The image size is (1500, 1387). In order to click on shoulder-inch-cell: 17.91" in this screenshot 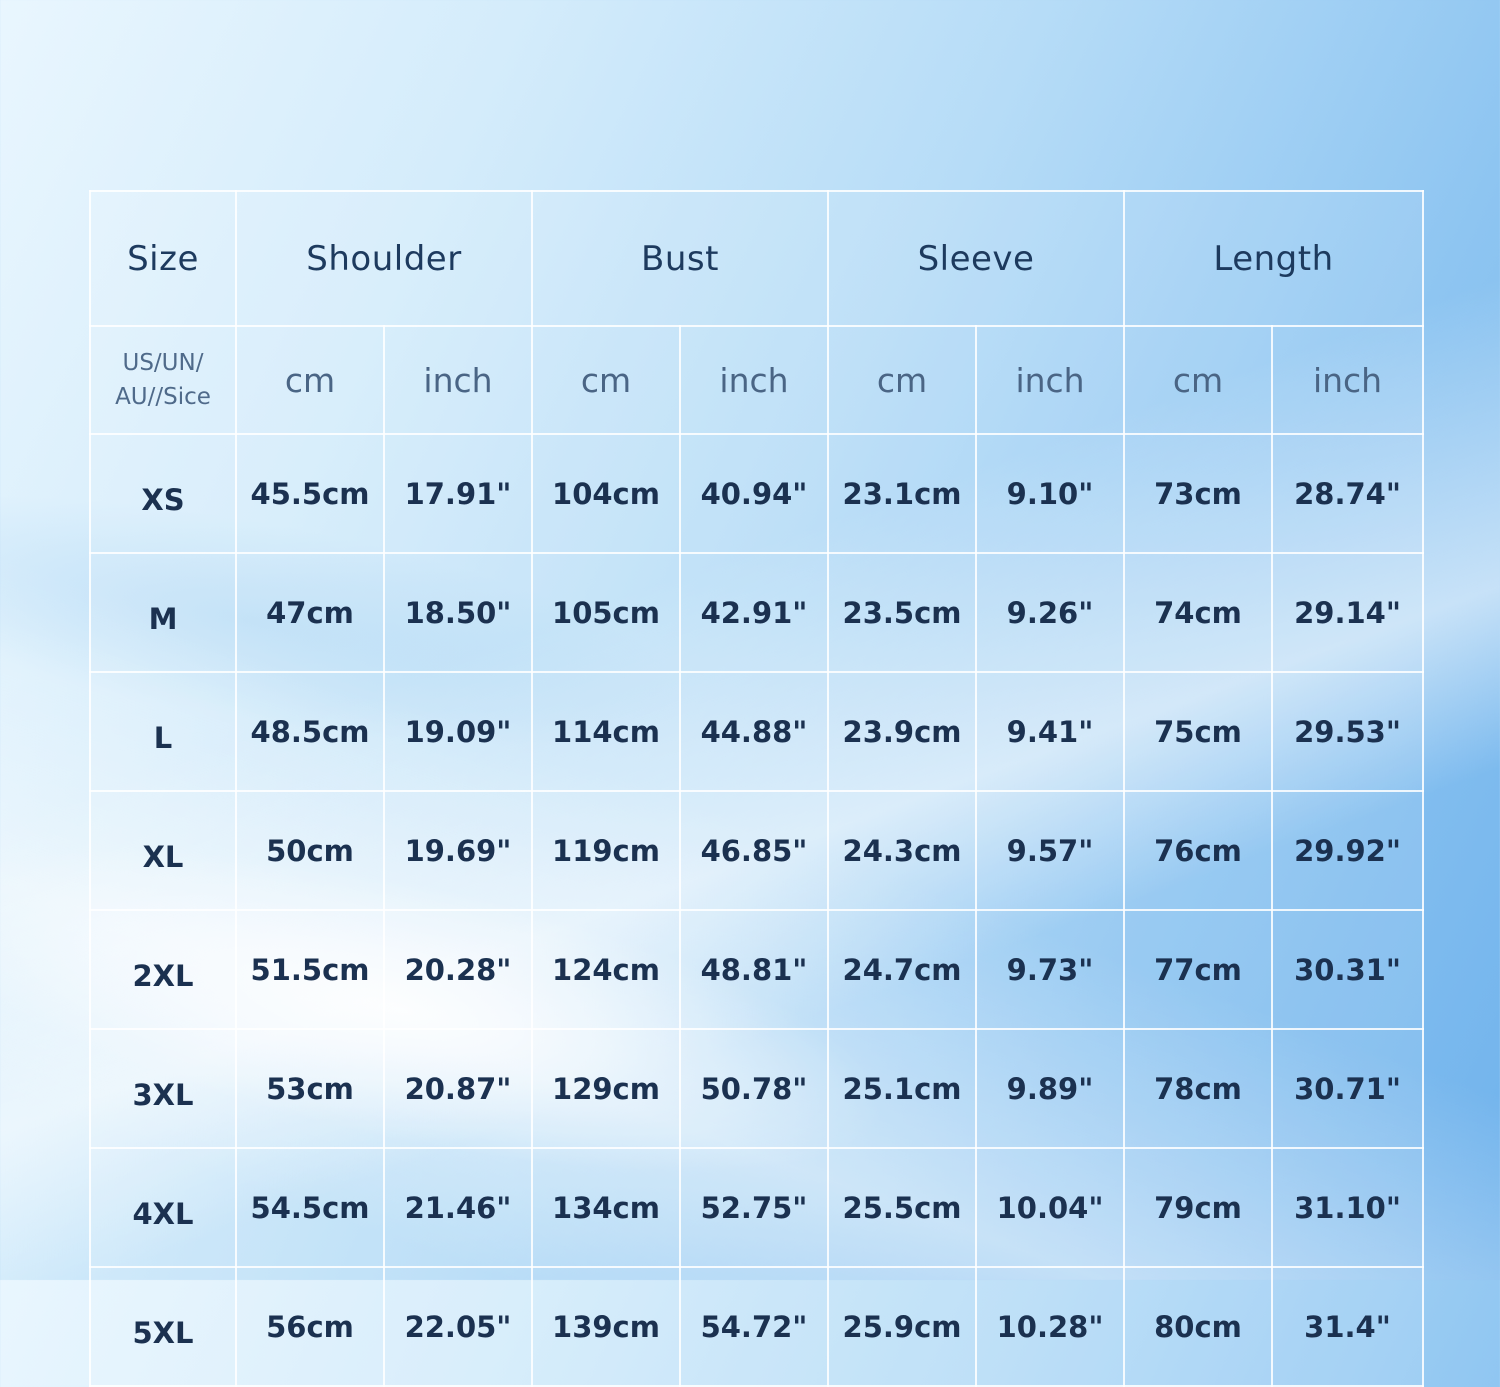, I will do `click(458, 493)`.